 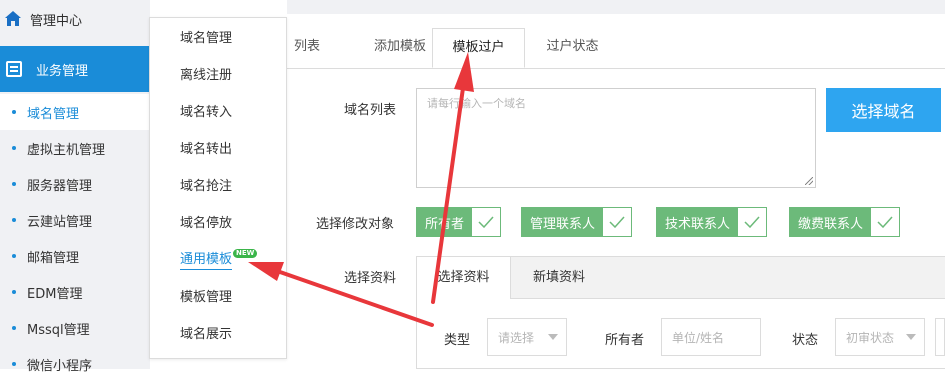 What do you see at coordinates (53, 258) in the screenshot?
I see `sidebar-item-label: 邮箱管理` at bounding box center [53, 258].